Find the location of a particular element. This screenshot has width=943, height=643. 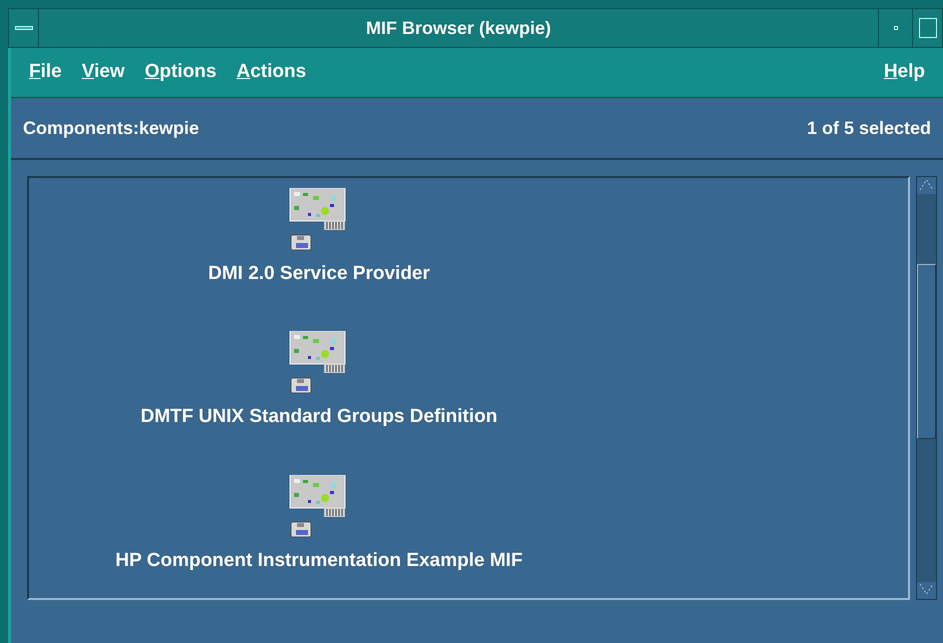

component-item: DMTF UNIX Standard Groups Definition is located at coordinates (319, 393).